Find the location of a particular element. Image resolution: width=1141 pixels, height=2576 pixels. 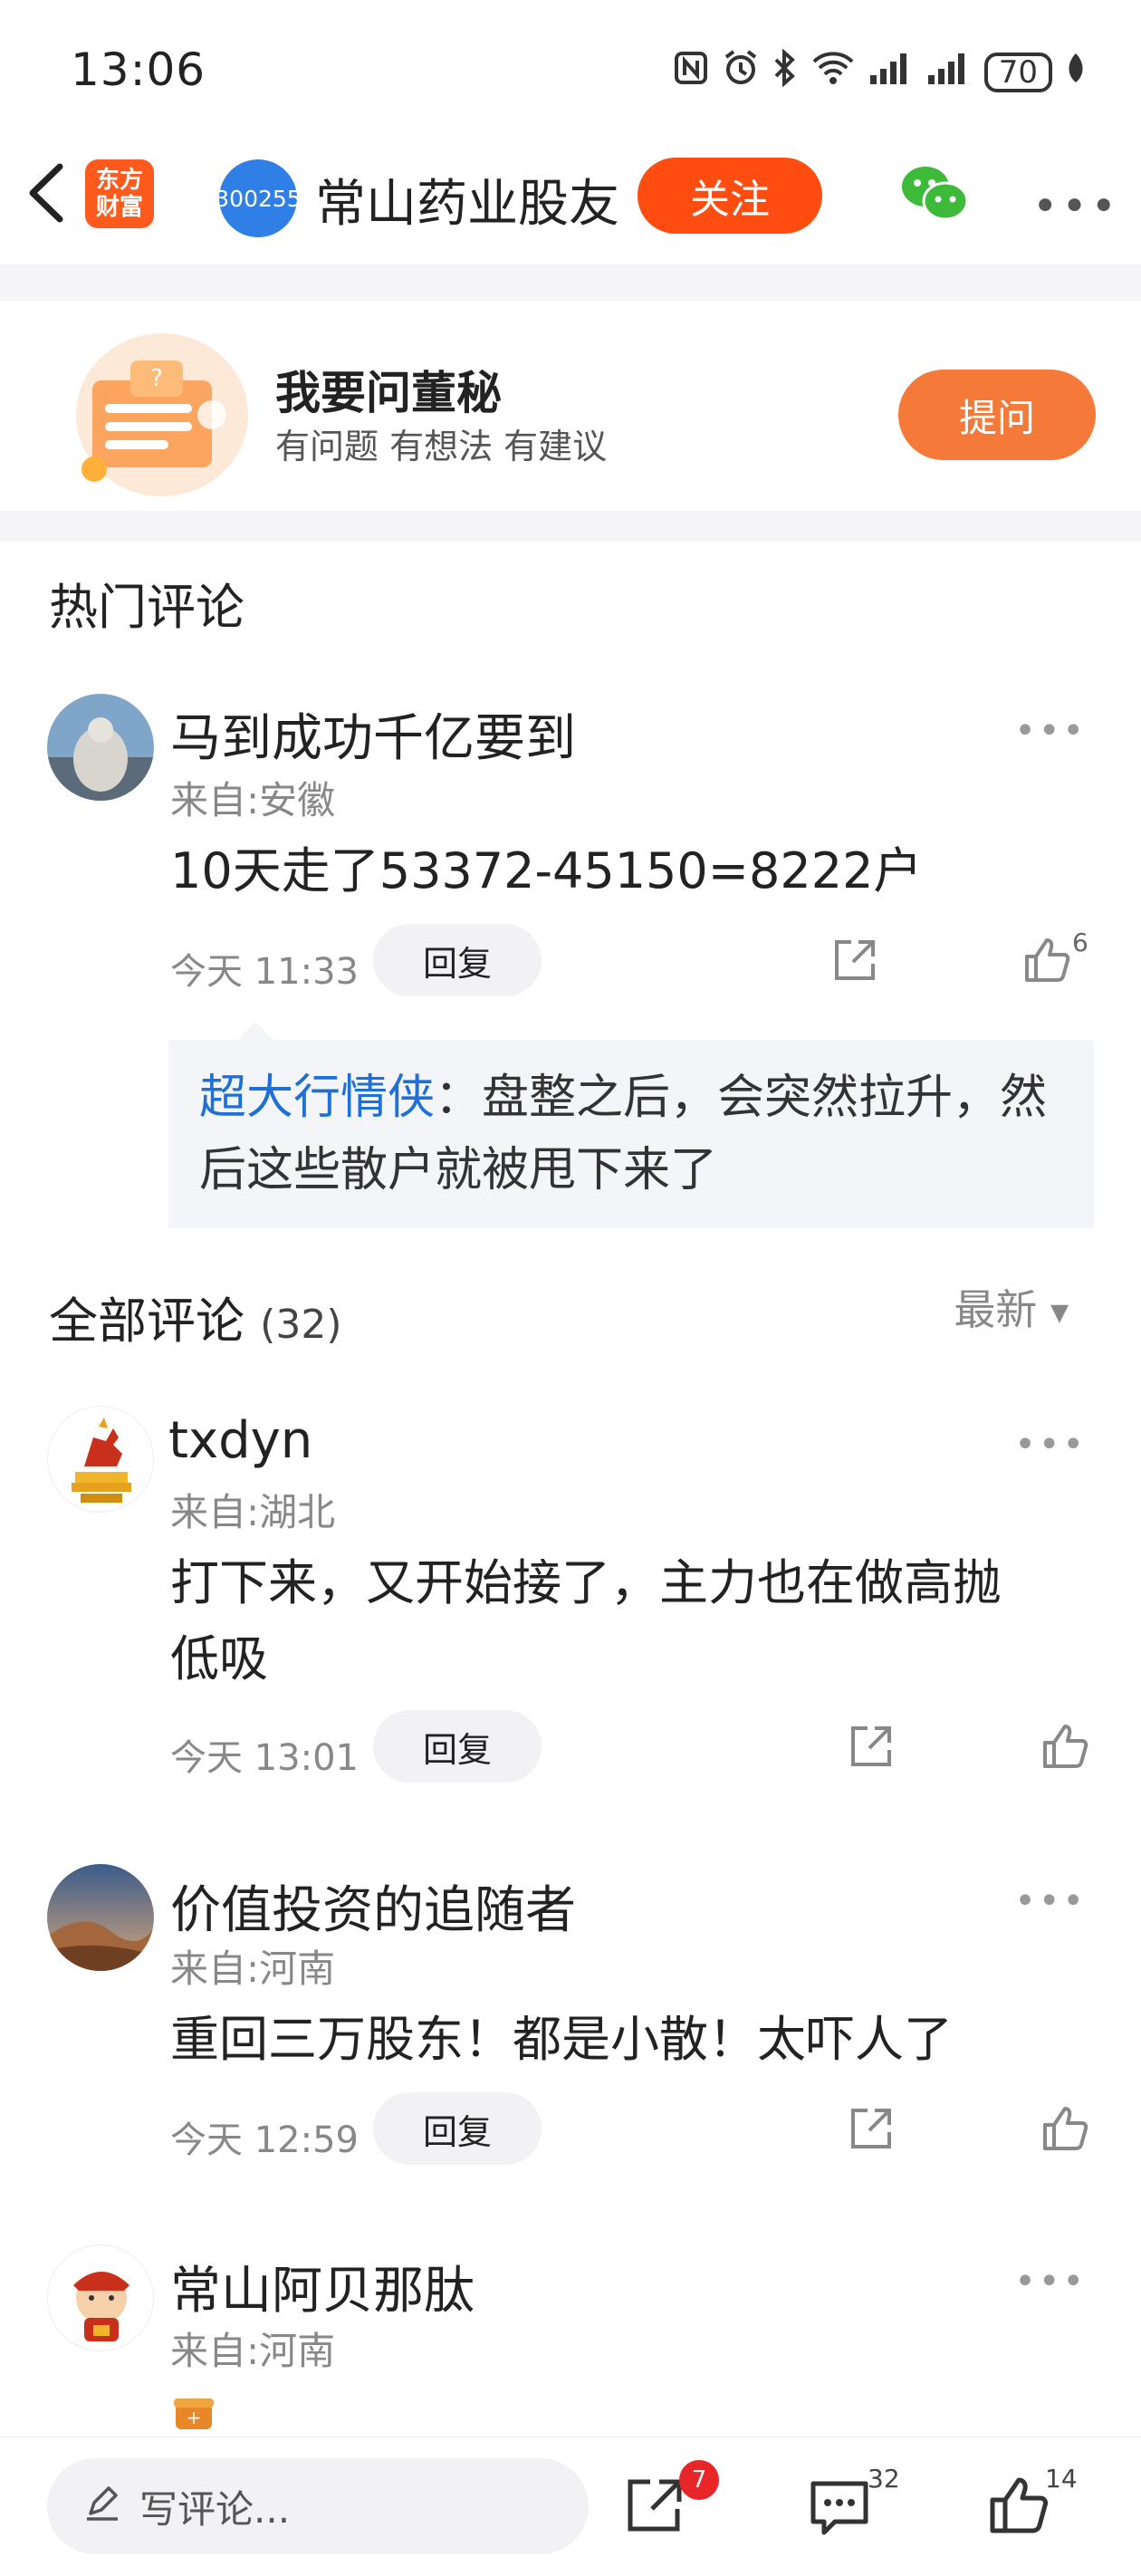

comment-username: 马到成功千亿要到 is located at coordinates (373, 734).